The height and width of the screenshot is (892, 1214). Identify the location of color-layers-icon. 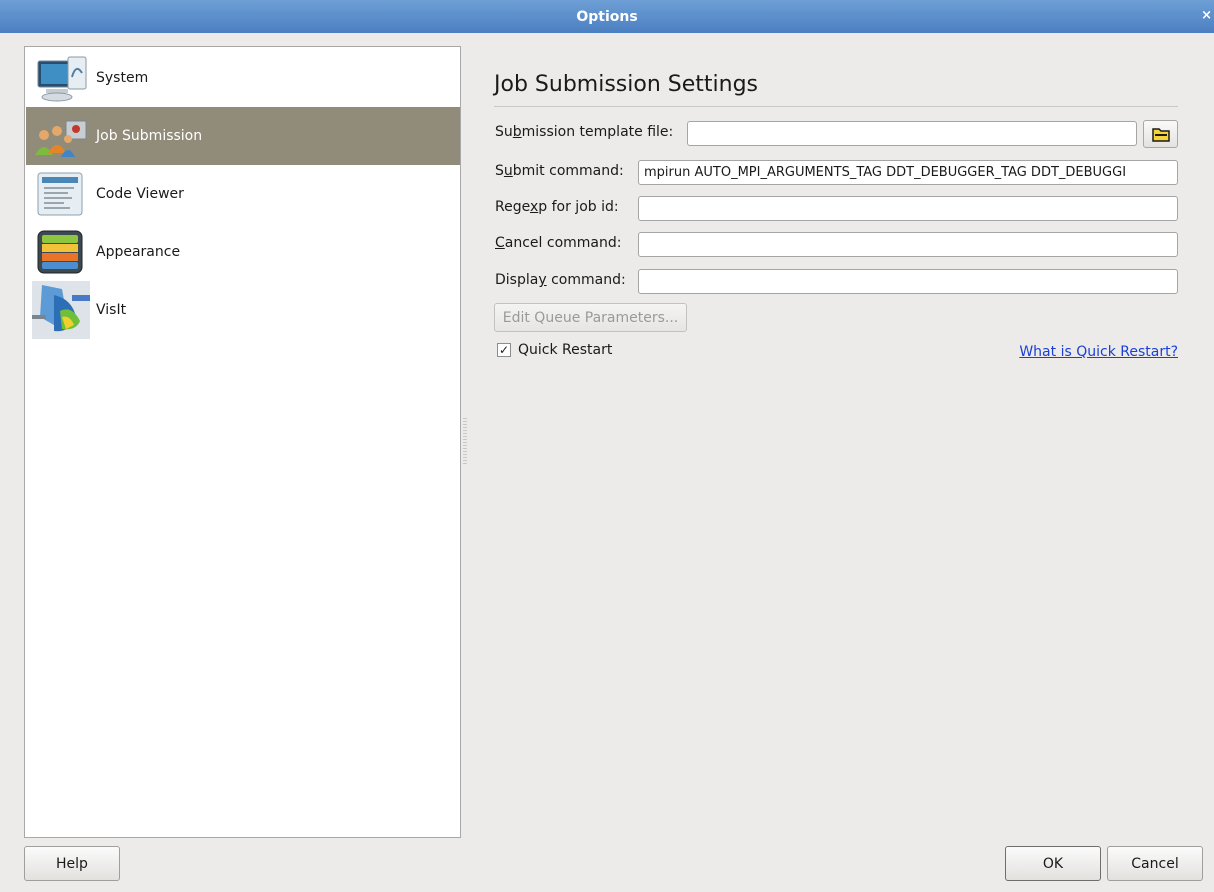
(60, 252).